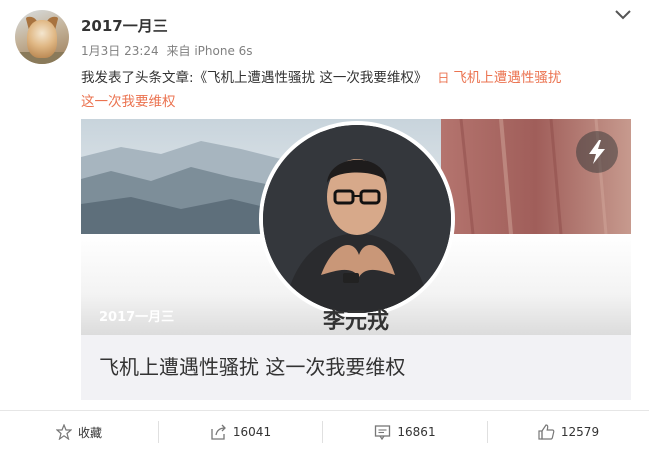 The image size is (649, 453). Describe the element at coordinates (443, 78) in the screenshot. I see `article-icon: 日` at that location.